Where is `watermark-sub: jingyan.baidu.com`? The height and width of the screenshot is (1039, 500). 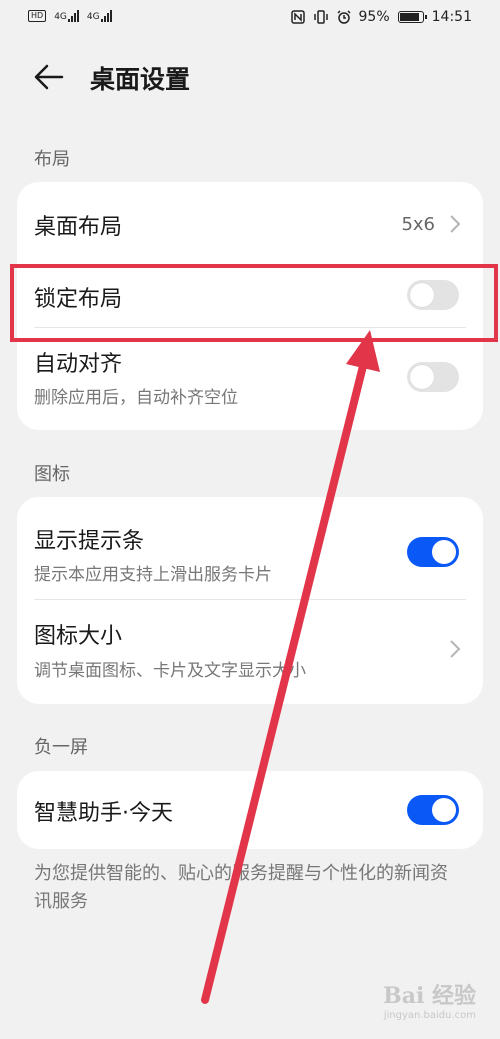 watermark-sub: jingyan.baidu.com is located at coordinates (429, 1015).